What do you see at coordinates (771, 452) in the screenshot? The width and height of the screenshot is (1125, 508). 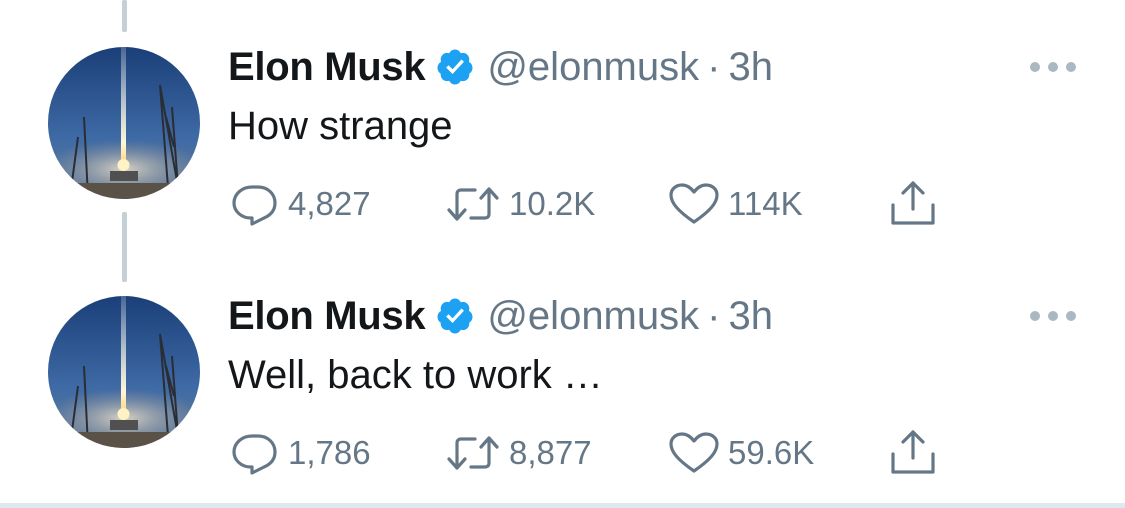 I see `like-count: 59.6K` at bounding box center [771, 452].